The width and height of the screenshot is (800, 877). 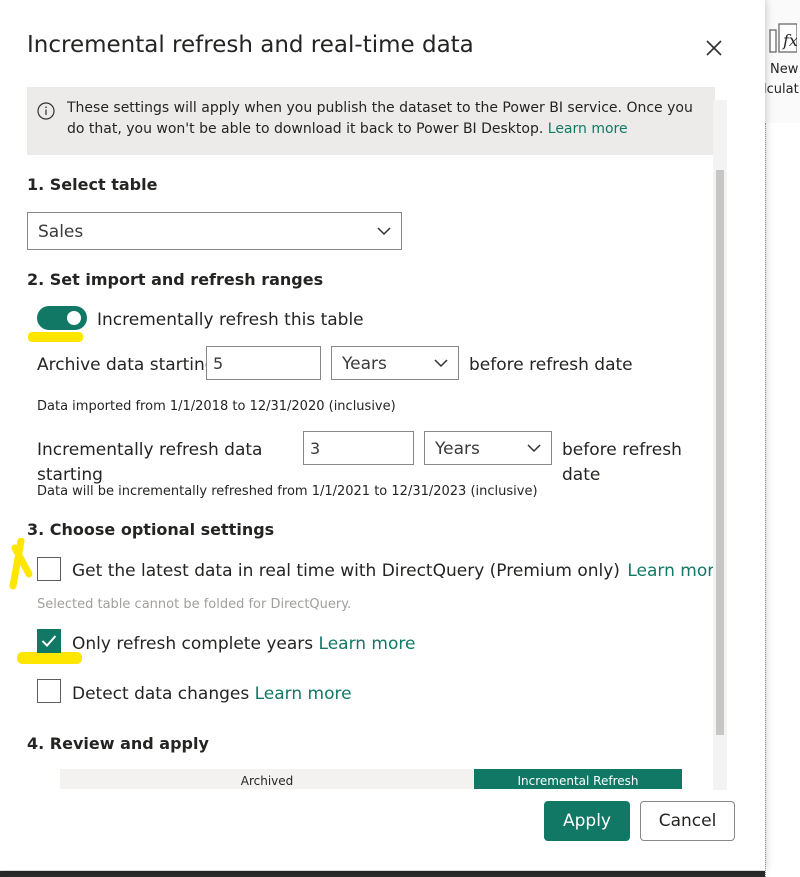 What do you see at coordinates (214, 231) in the screenshot?
I see `table-select: Sales` at bounding box center [214, 231].